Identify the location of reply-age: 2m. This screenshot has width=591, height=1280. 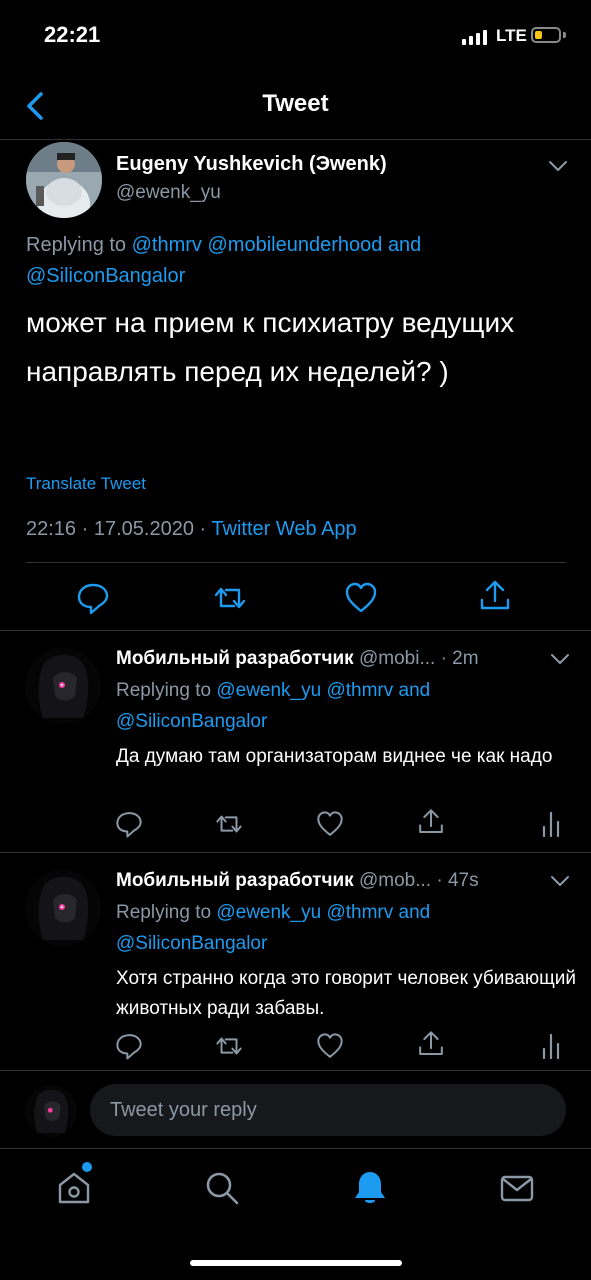
(465, 658).